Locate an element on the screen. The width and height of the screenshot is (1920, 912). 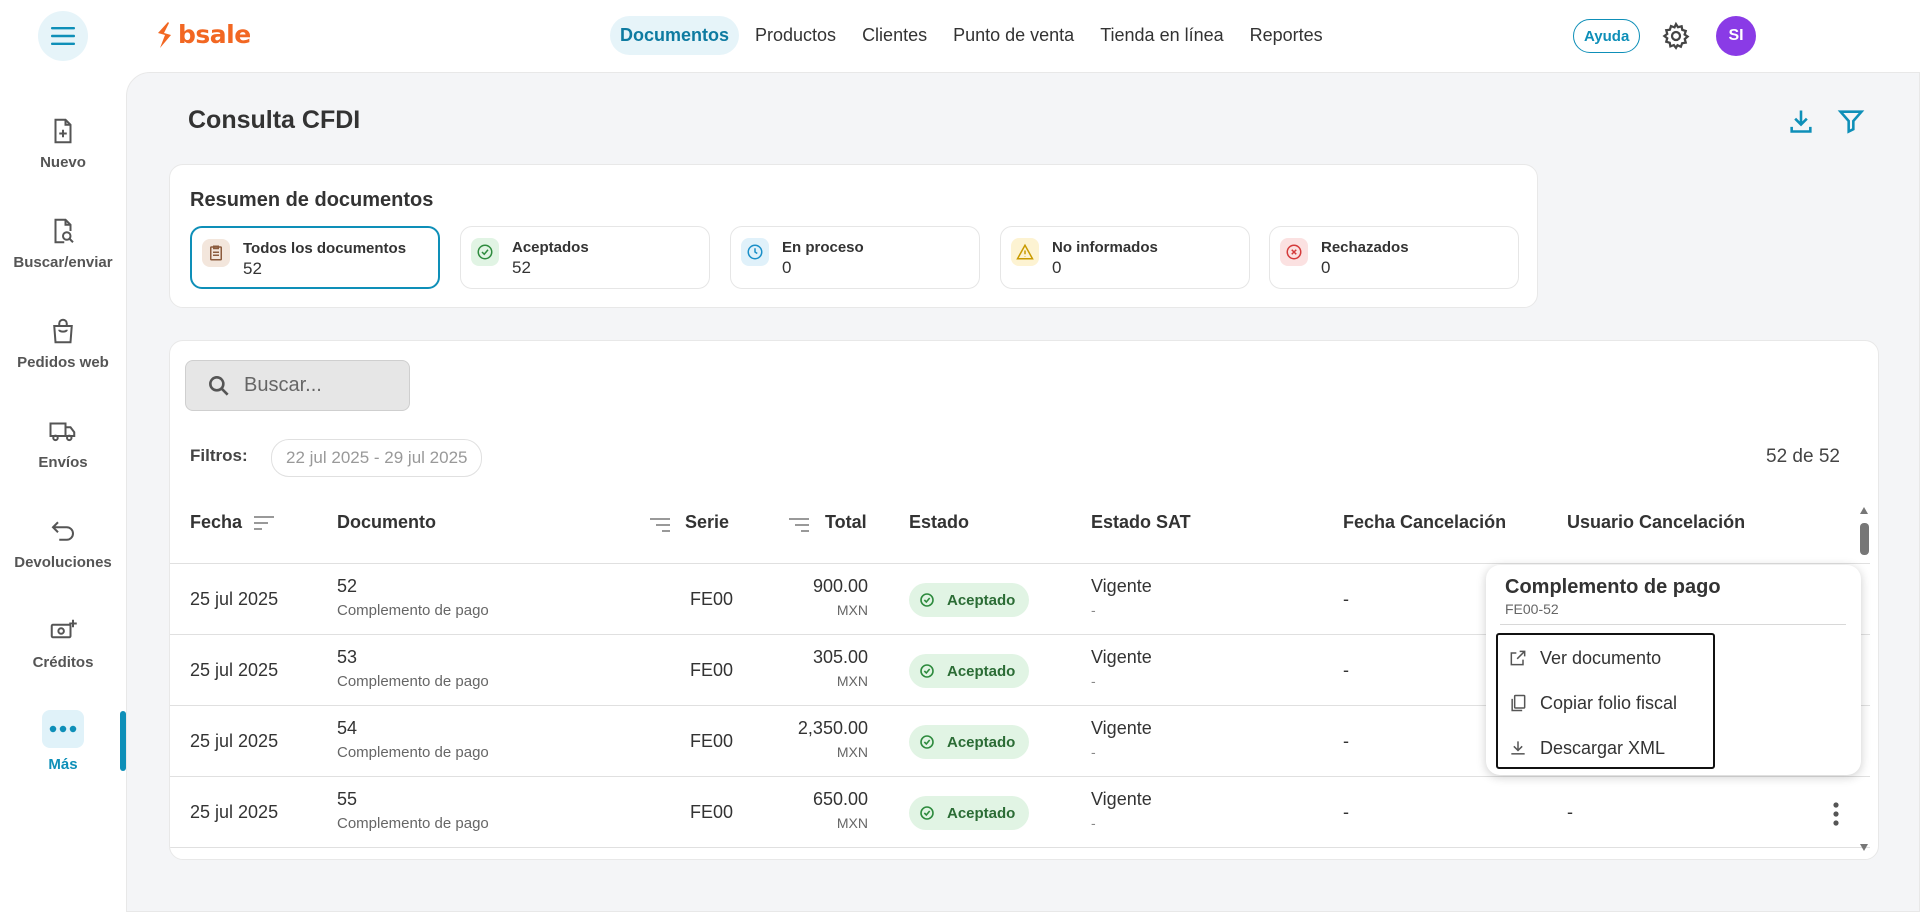
warning-icon is located at coordinates (1025, 251).